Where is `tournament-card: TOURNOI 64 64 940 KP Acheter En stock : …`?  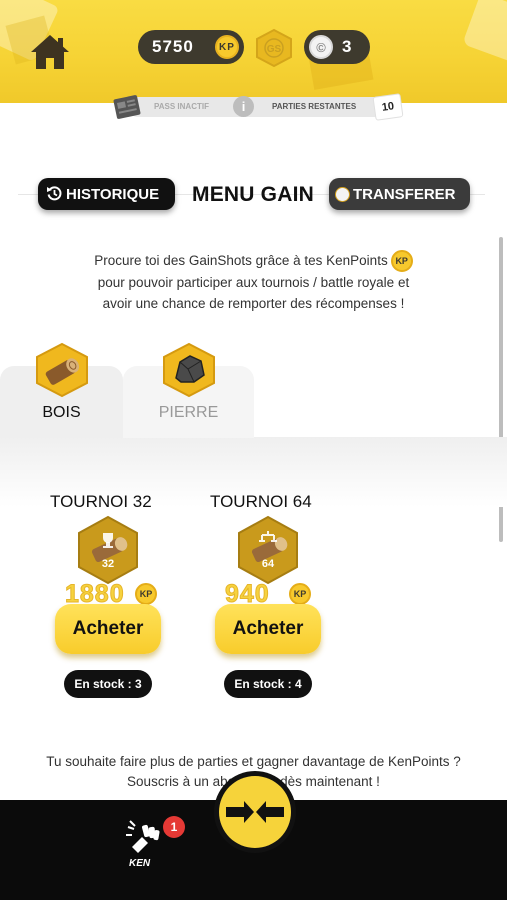
tournament-card: TOURNOI 64 64 940 KP Acheter En stock : … is located at coordinates (270, 597).